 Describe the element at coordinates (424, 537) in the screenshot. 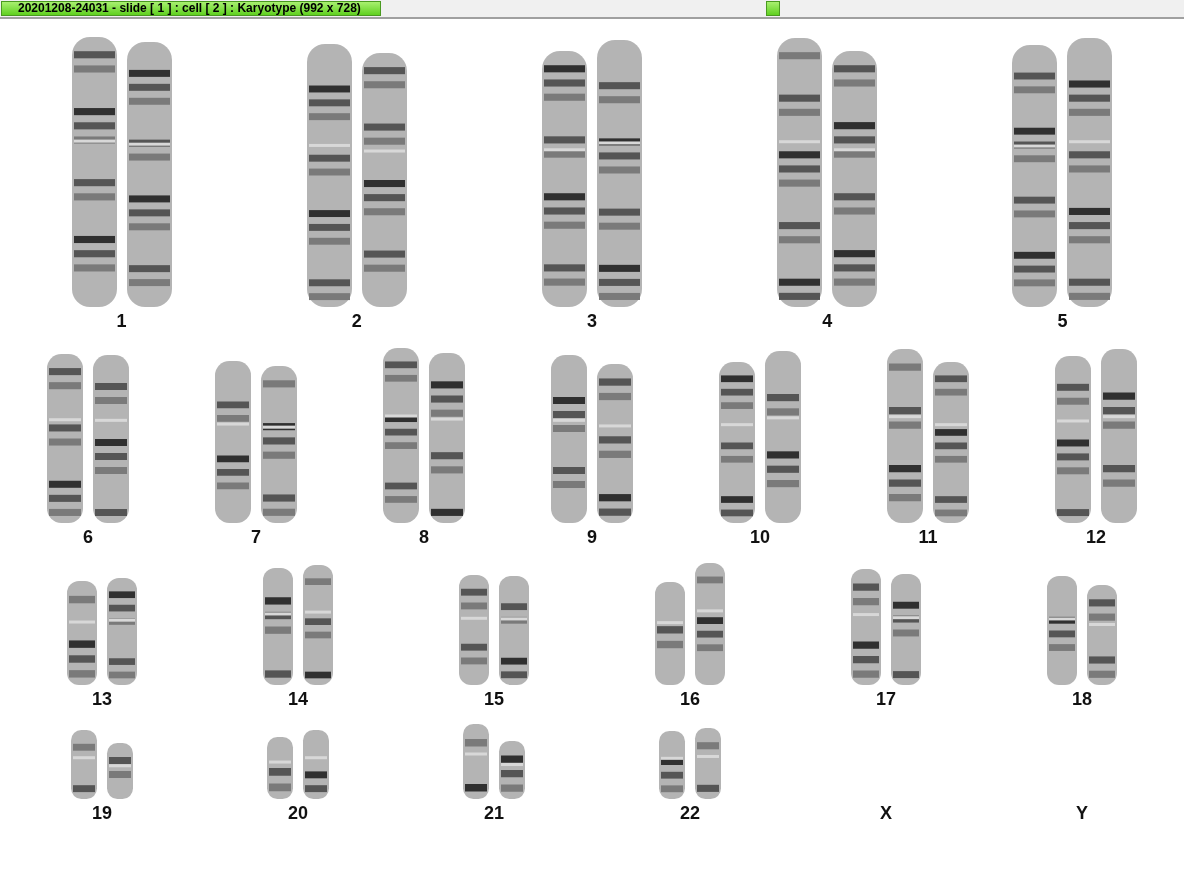

I see `chromosome-label: 8` at that location.